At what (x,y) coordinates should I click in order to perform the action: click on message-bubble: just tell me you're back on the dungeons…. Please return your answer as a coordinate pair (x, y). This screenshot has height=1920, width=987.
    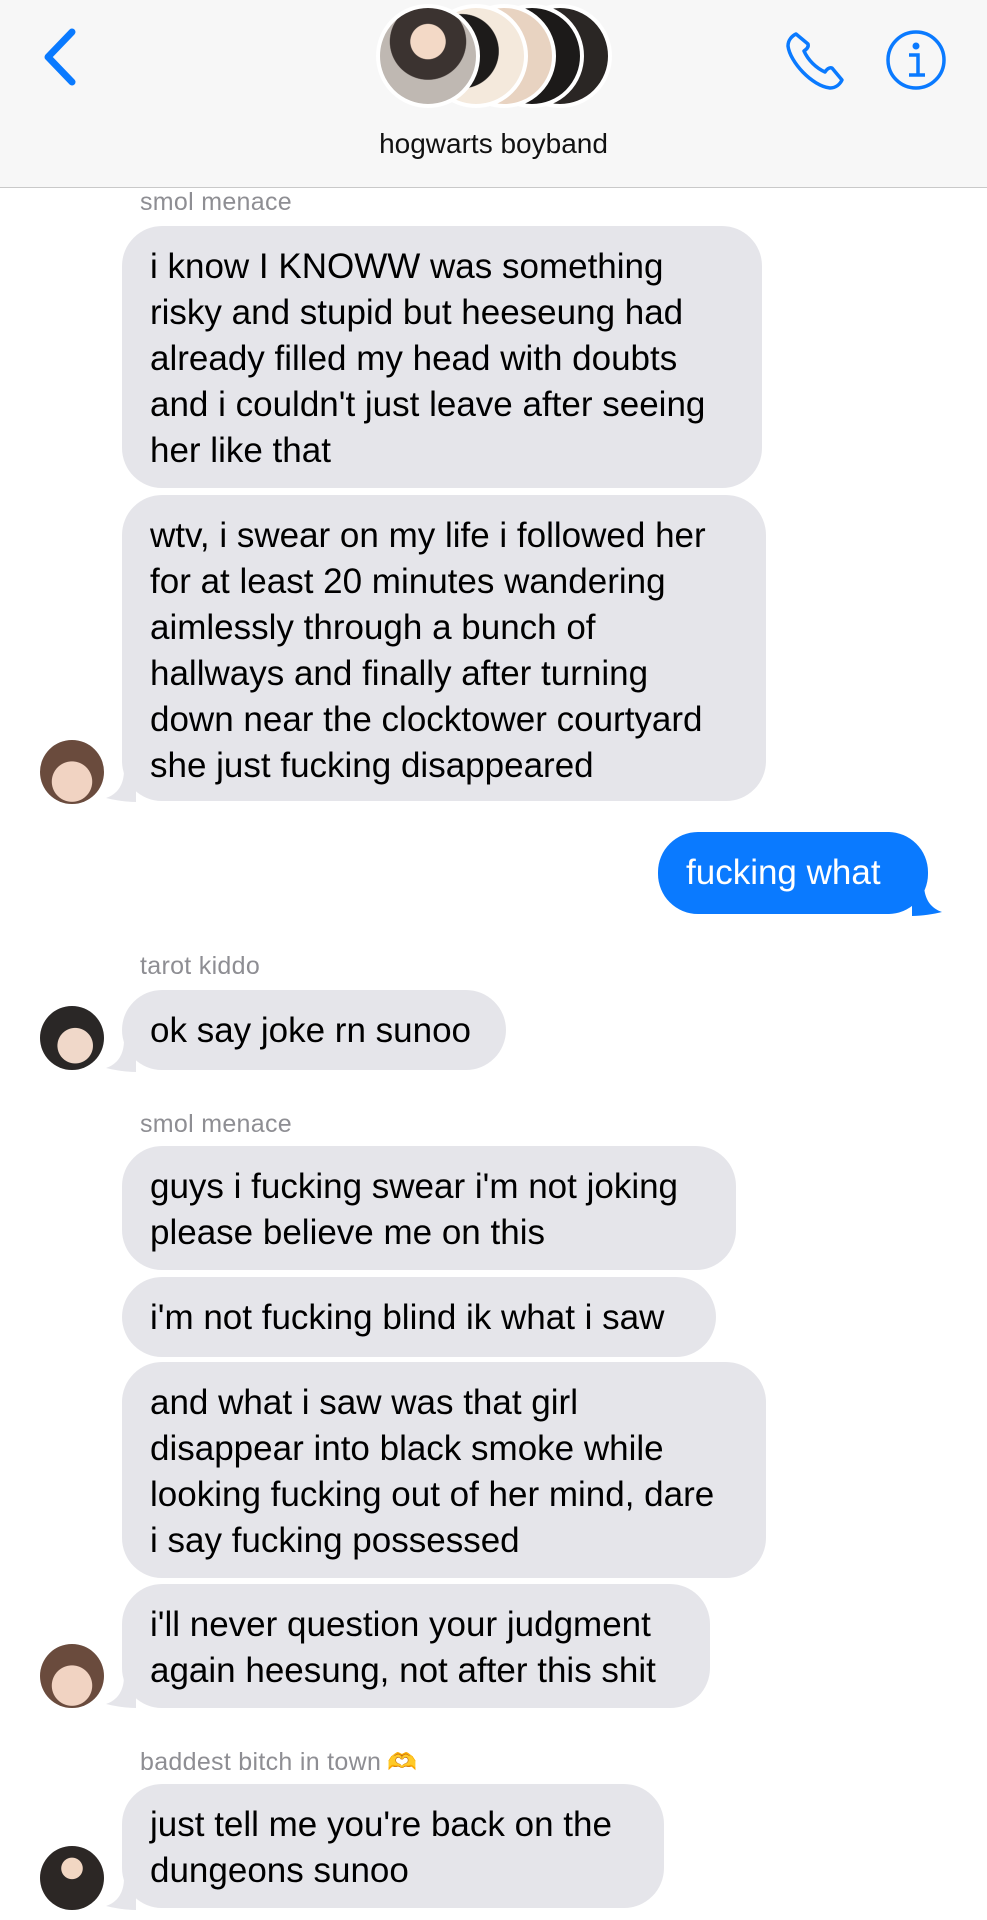
    Looking at the image, I should click on (393, 1846).